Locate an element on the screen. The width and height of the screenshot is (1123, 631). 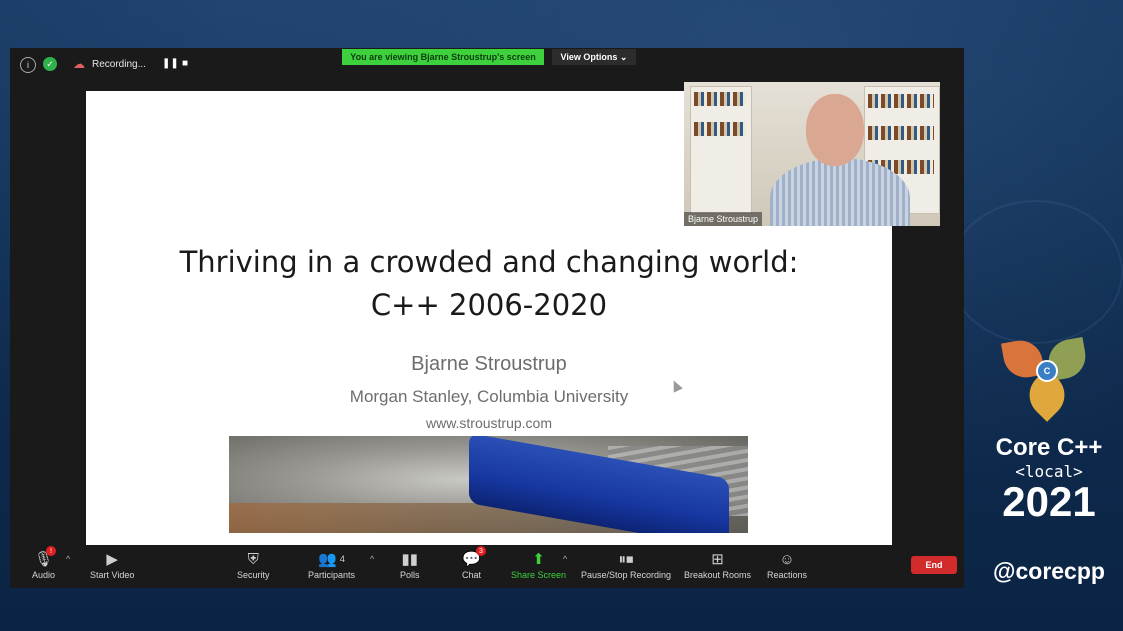
video-off-icon: ▶ is located at coordinates (112, 559).